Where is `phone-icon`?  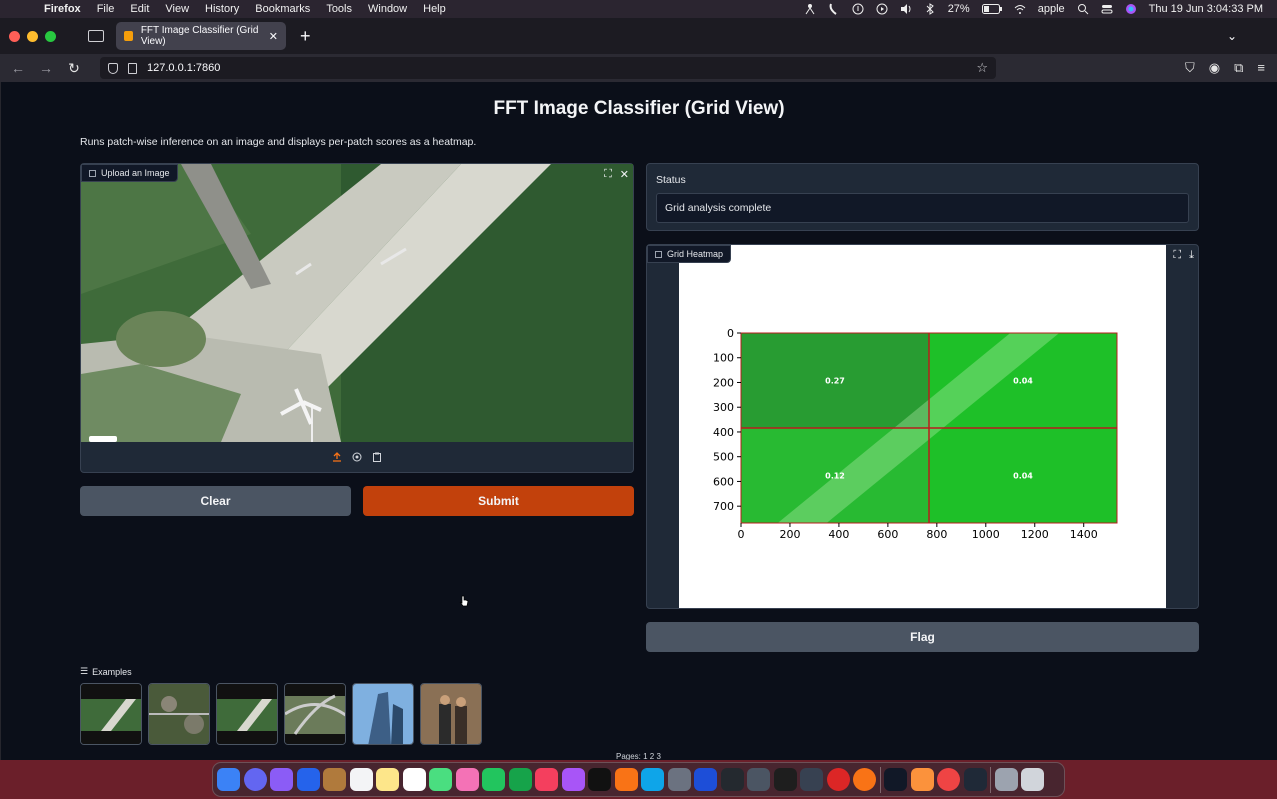
phone-icon is located at coordinates (834, 9).